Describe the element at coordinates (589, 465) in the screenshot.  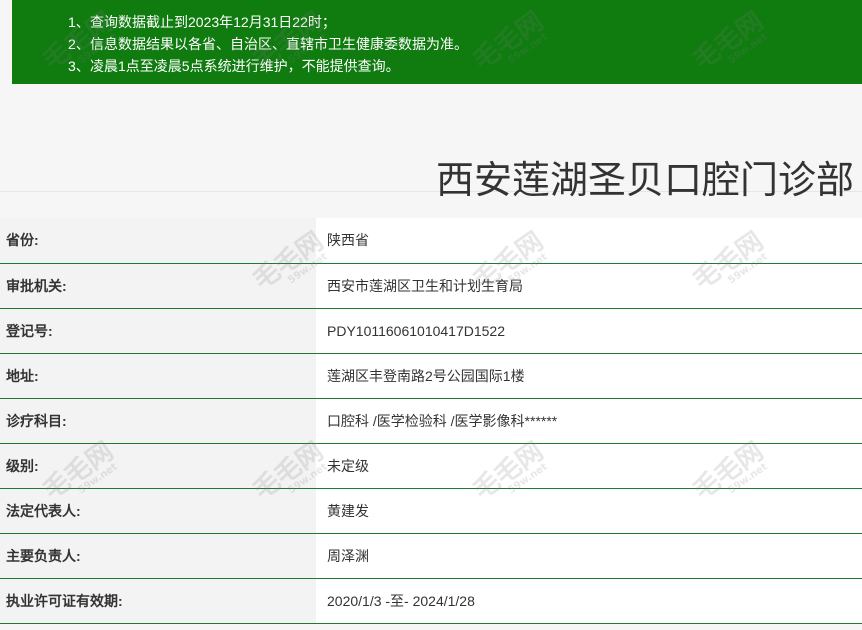
I see `row-value-level: 未定级` at that location.